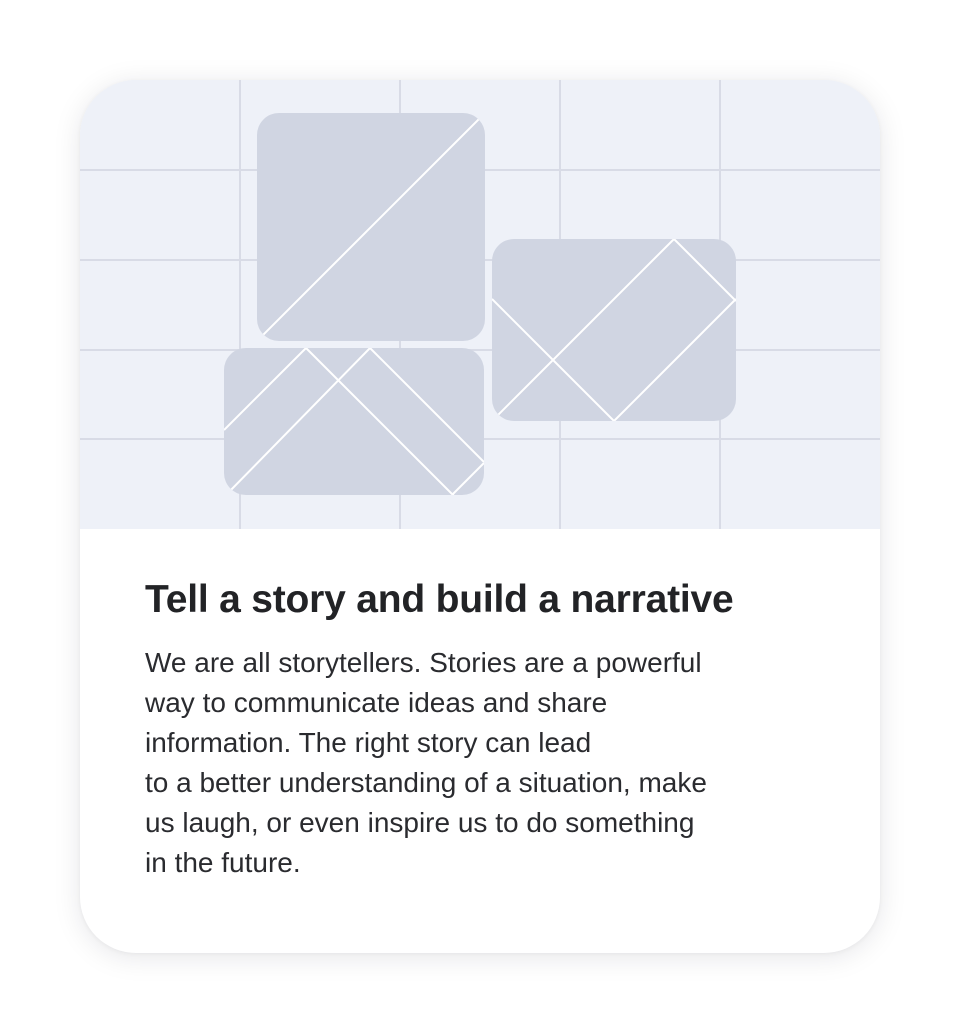 This screenshot has height=1034, width=960. I want to click on placeholder-tile-large, so click(371, 227).